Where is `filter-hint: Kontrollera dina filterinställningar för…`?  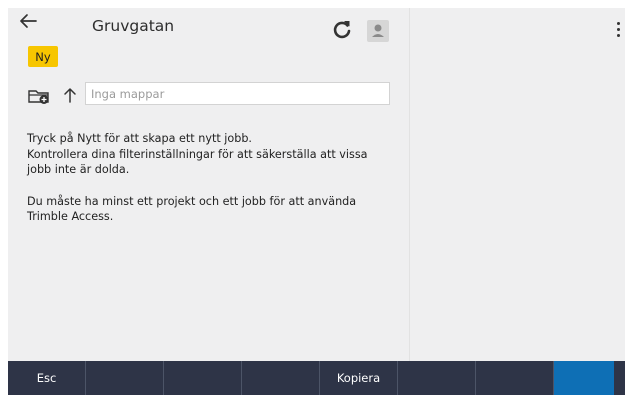
filter-hint: Kontrollera dina filterinställningar för… is located at coordinates (197, 162).